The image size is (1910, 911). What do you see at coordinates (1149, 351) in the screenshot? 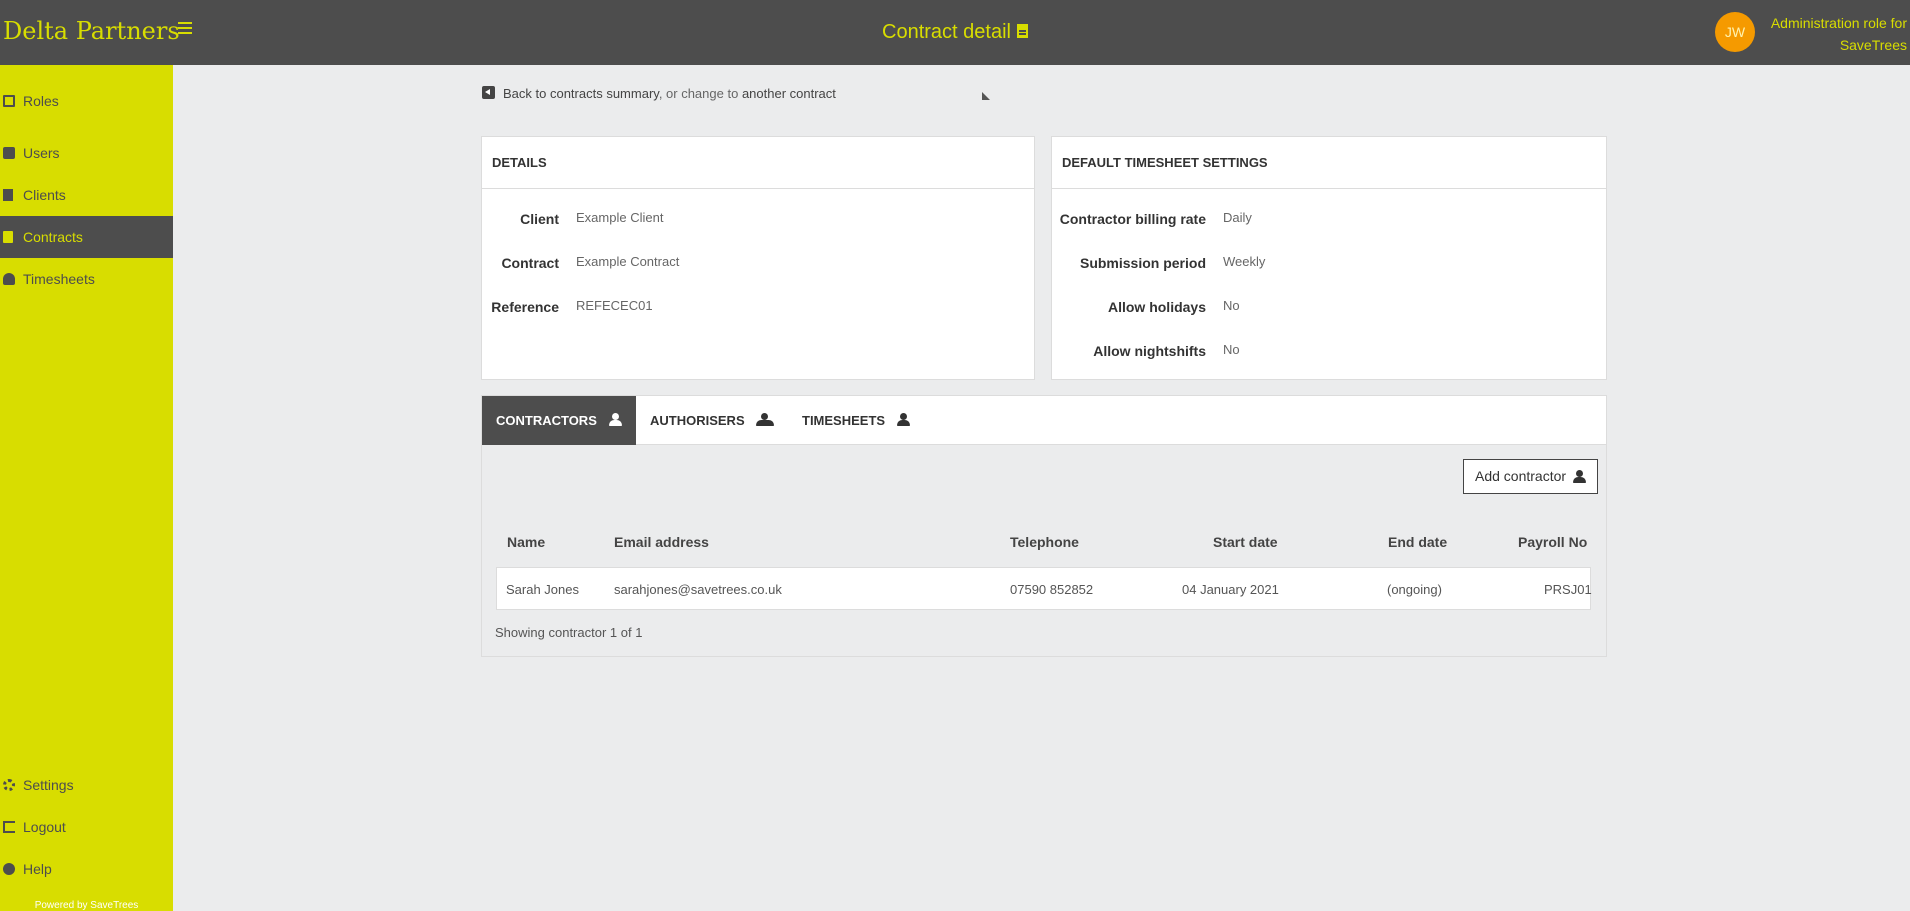
I see `allow-nightshifts-label: Allow nightshifts` at bounding box center [1149, 351].